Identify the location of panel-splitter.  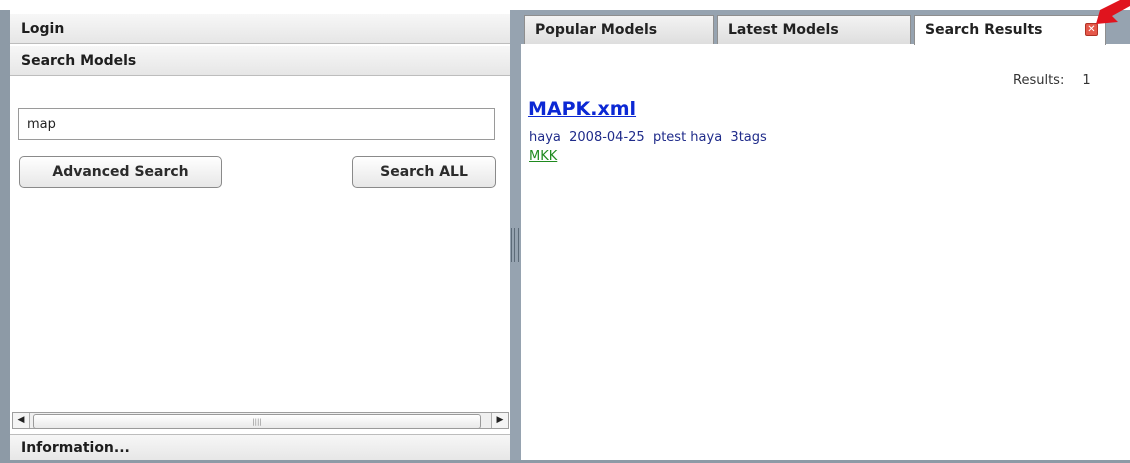
(515, 236).